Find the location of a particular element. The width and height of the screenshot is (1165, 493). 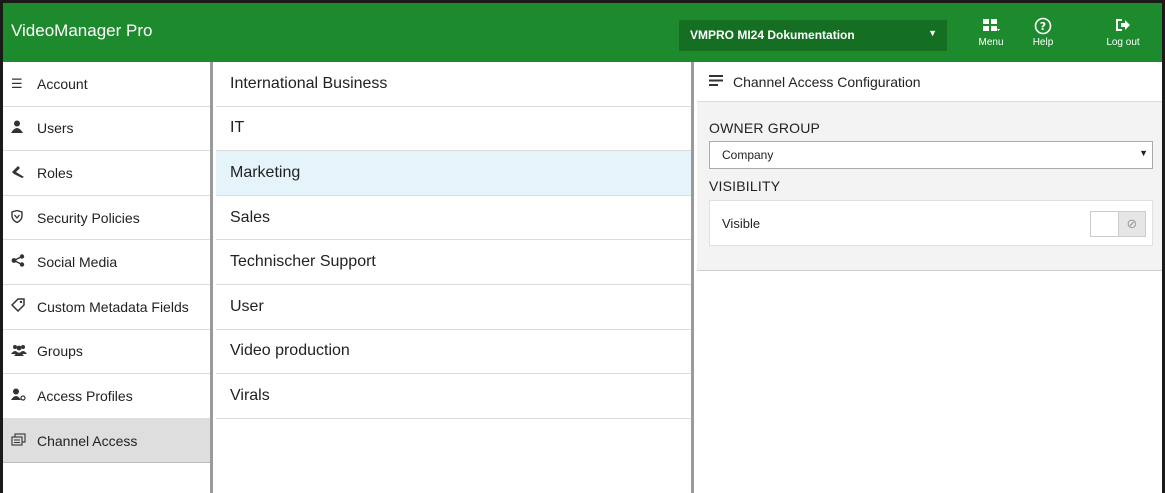

shield-icon is located at coordinates (24, 217).